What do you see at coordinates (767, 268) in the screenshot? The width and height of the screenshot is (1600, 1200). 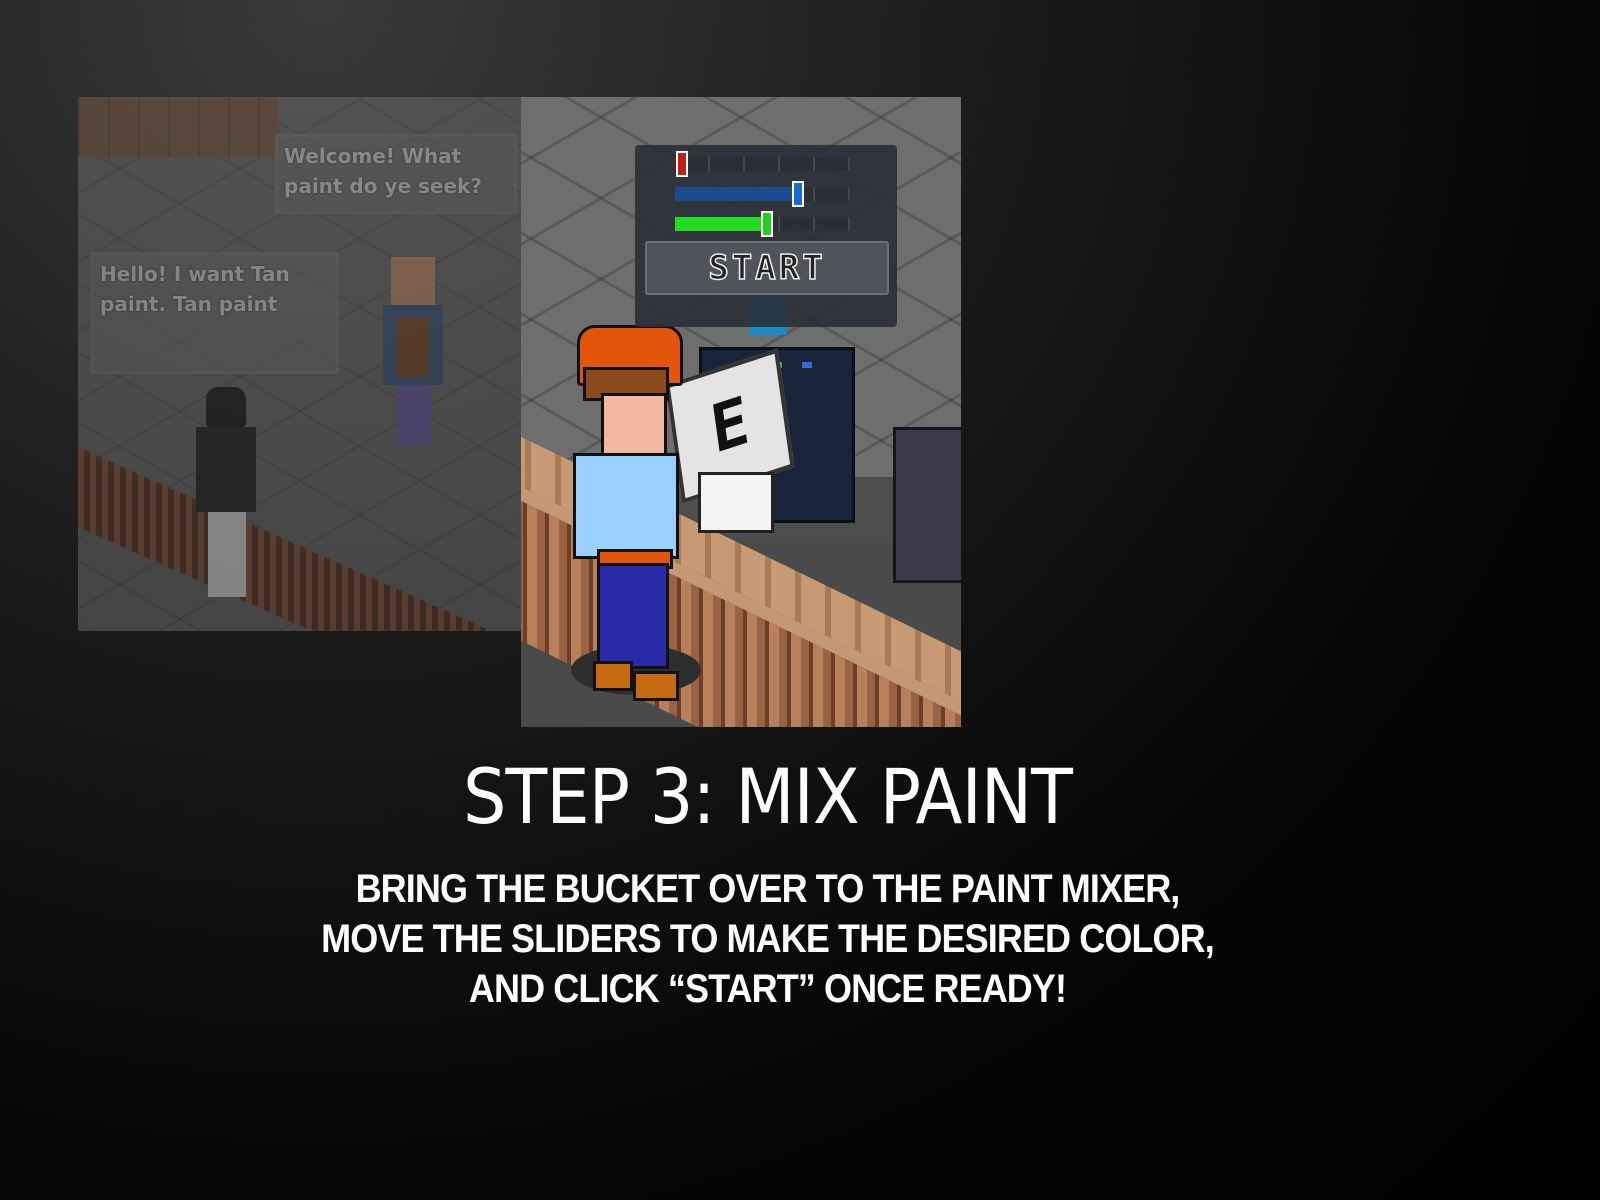 I see `start-button: START` at bounding box center [767, 268].